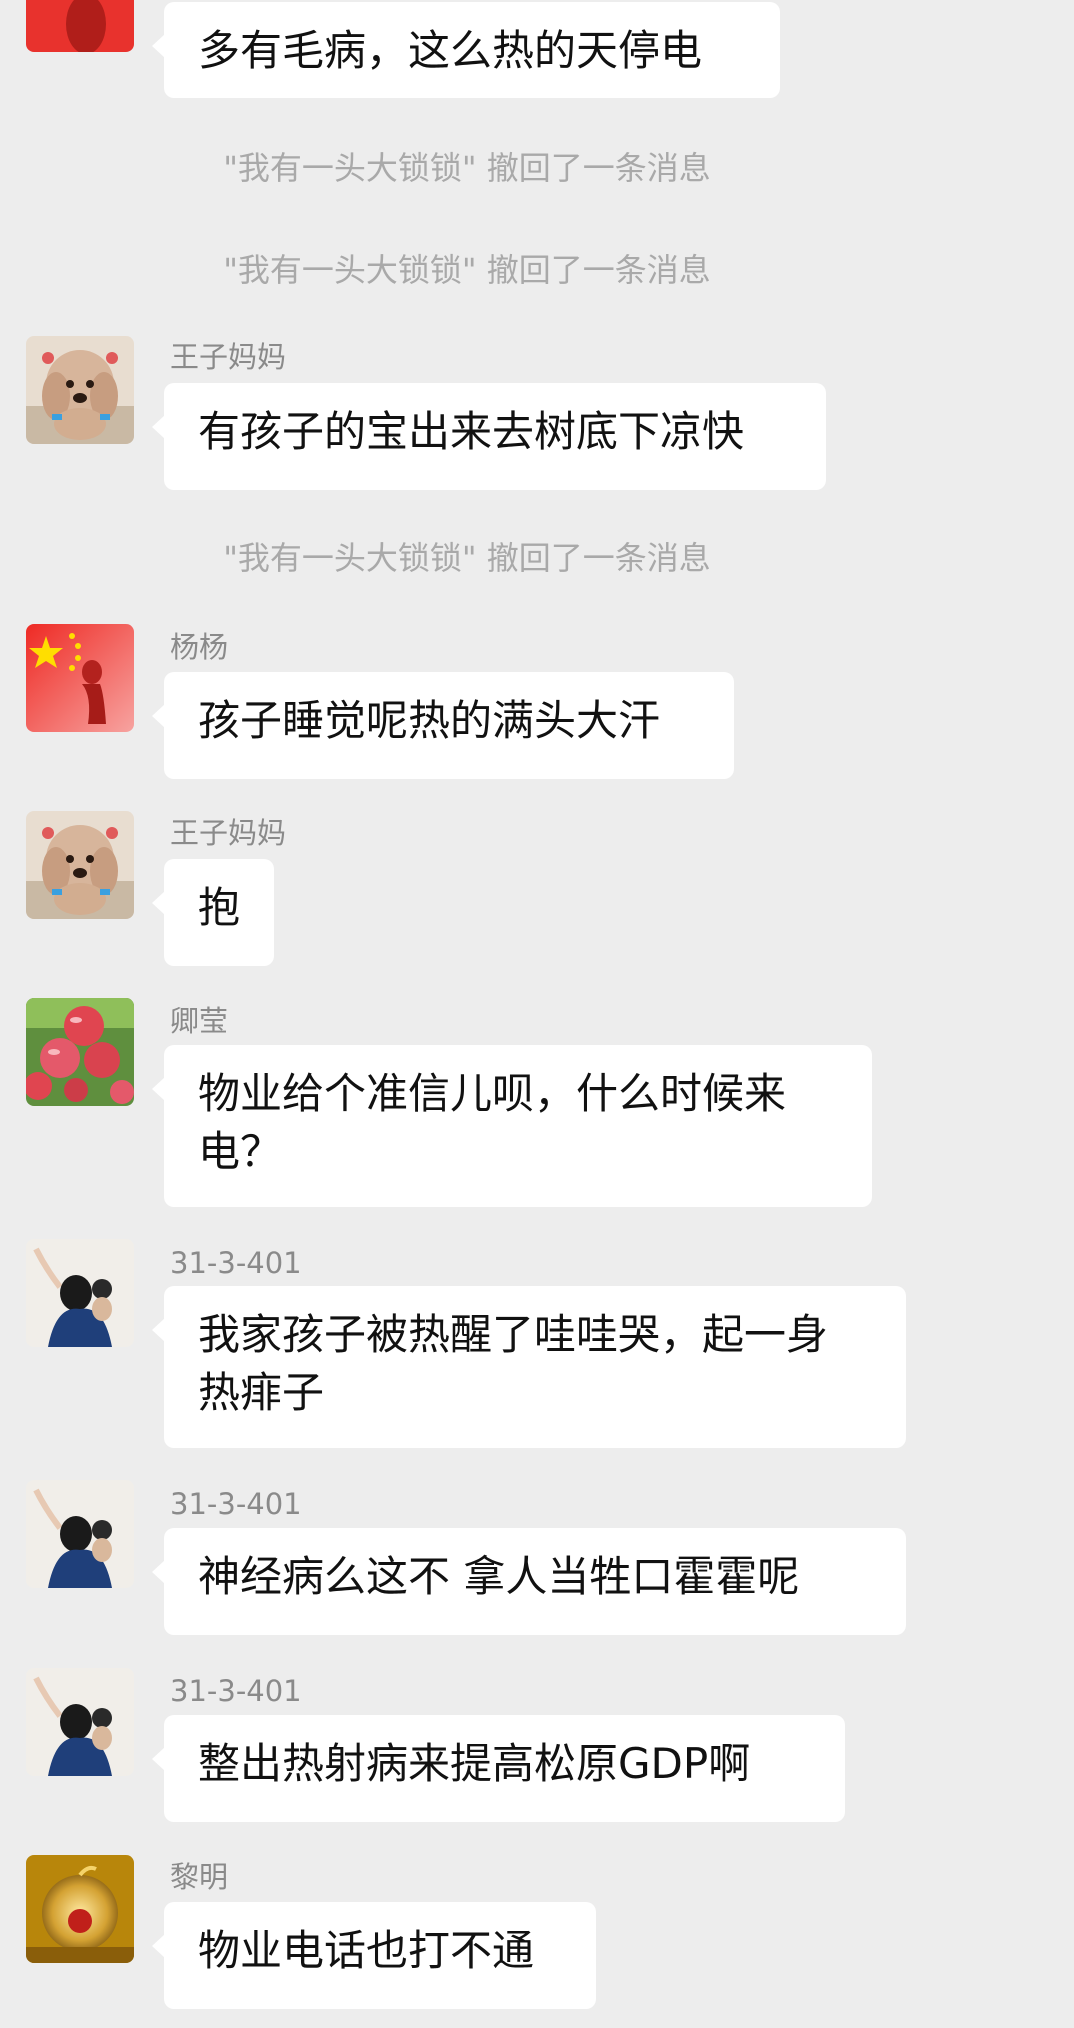  I want to click on message-bubble: 抱, so click(213, 912).